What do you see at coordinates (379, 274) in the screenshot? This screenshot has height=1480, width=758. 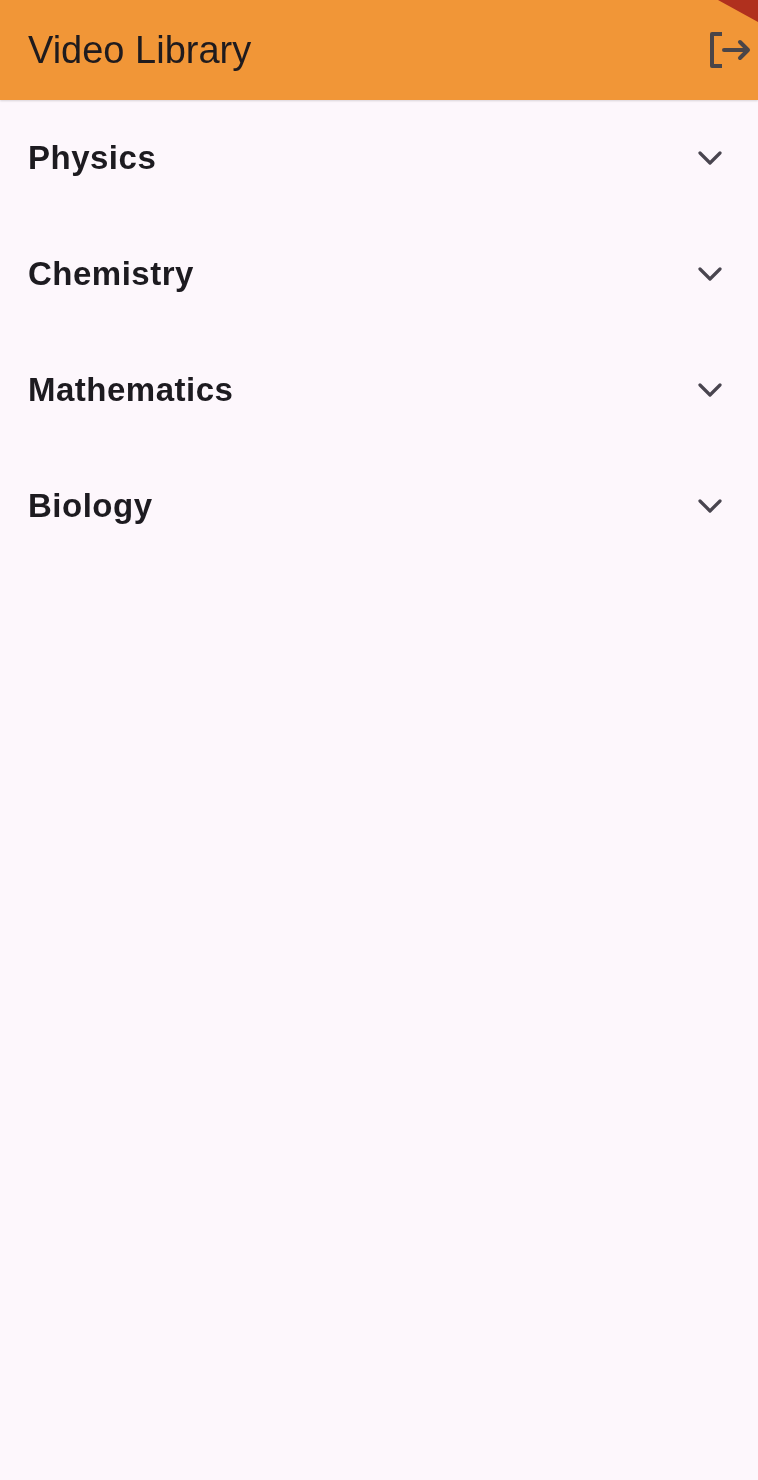 I see `subject-tile: Chemistry` at bounding box center [379, 274].